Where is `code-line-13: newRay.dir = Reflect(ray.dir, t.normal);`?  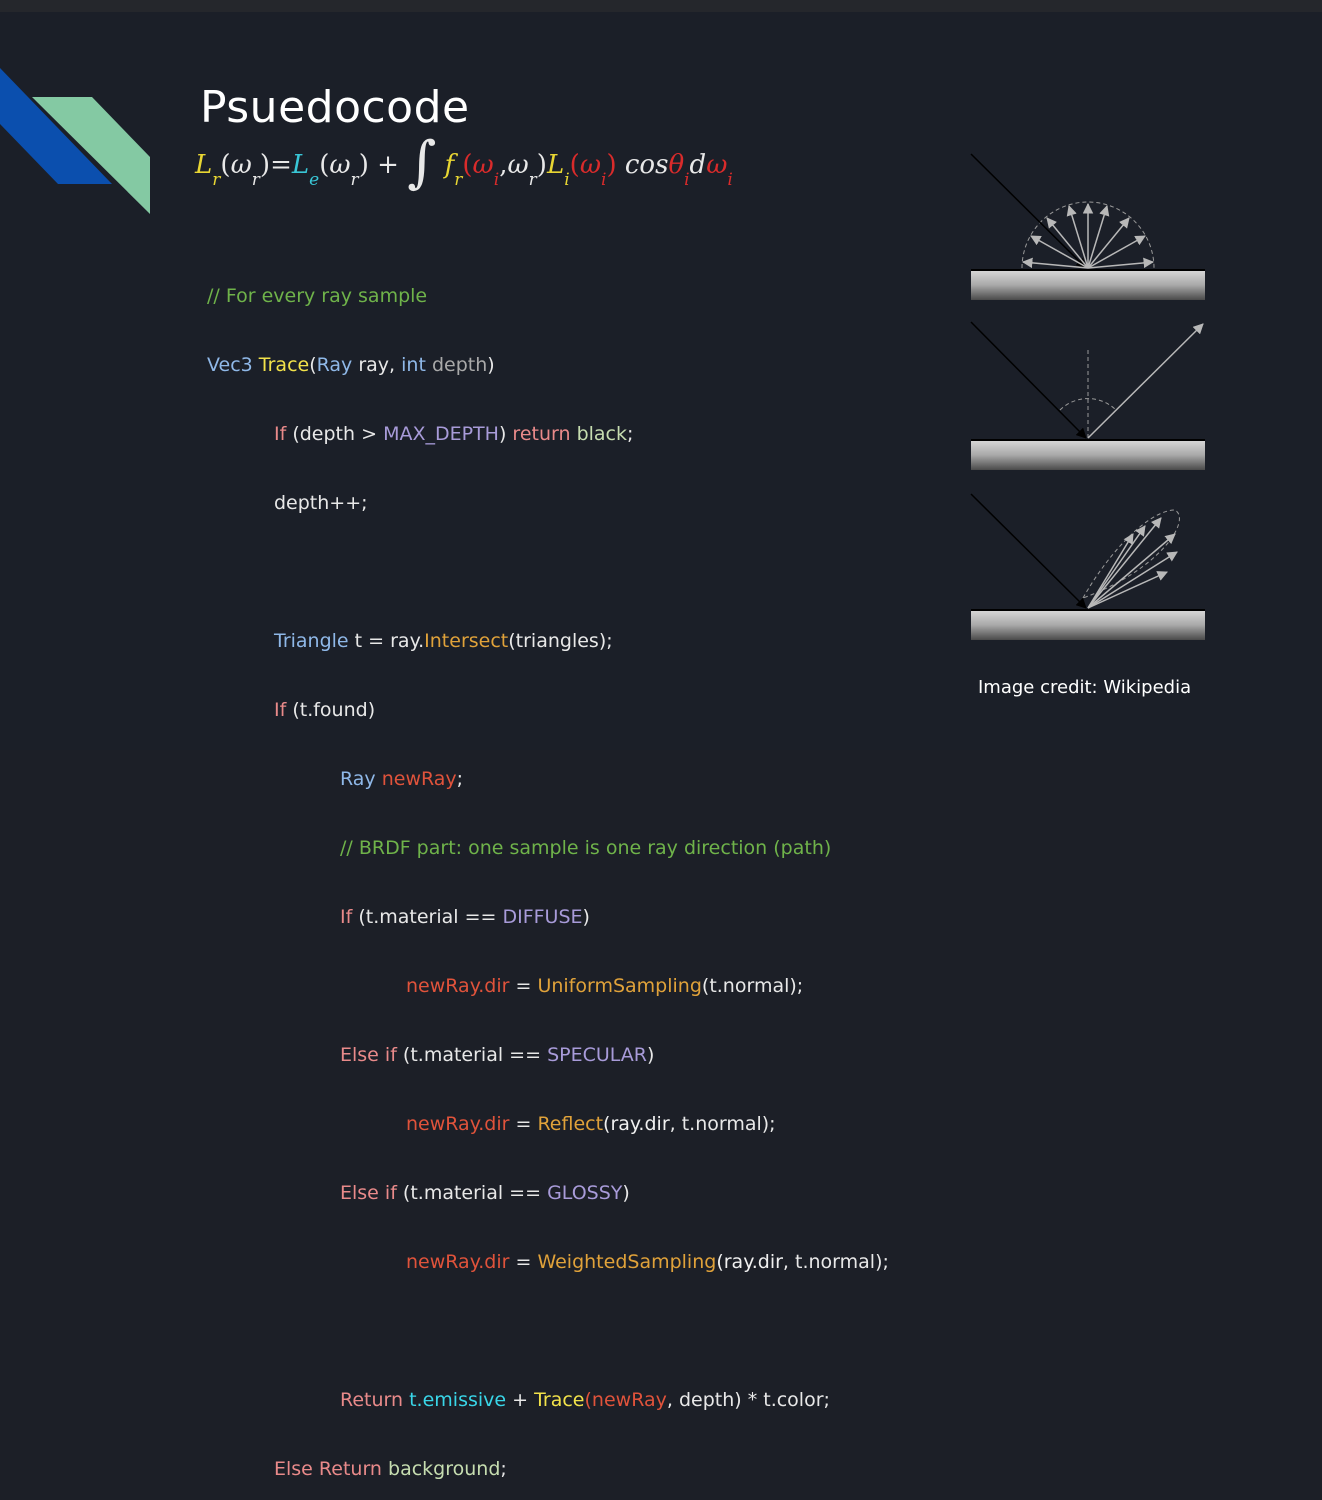
code-line-13: newRay.dir = Reflect(ray.dir, t.normal); is located at coordinates (591, 1124).